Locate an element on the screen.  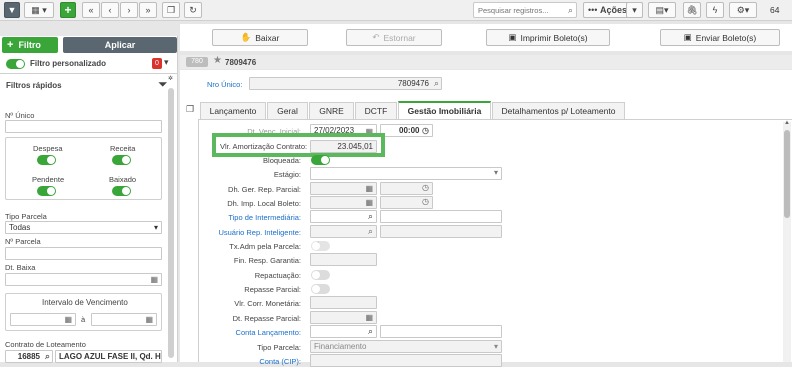
fin-resp-label: Fin. Resp. Garantia: is located at coordinates (267, 260).